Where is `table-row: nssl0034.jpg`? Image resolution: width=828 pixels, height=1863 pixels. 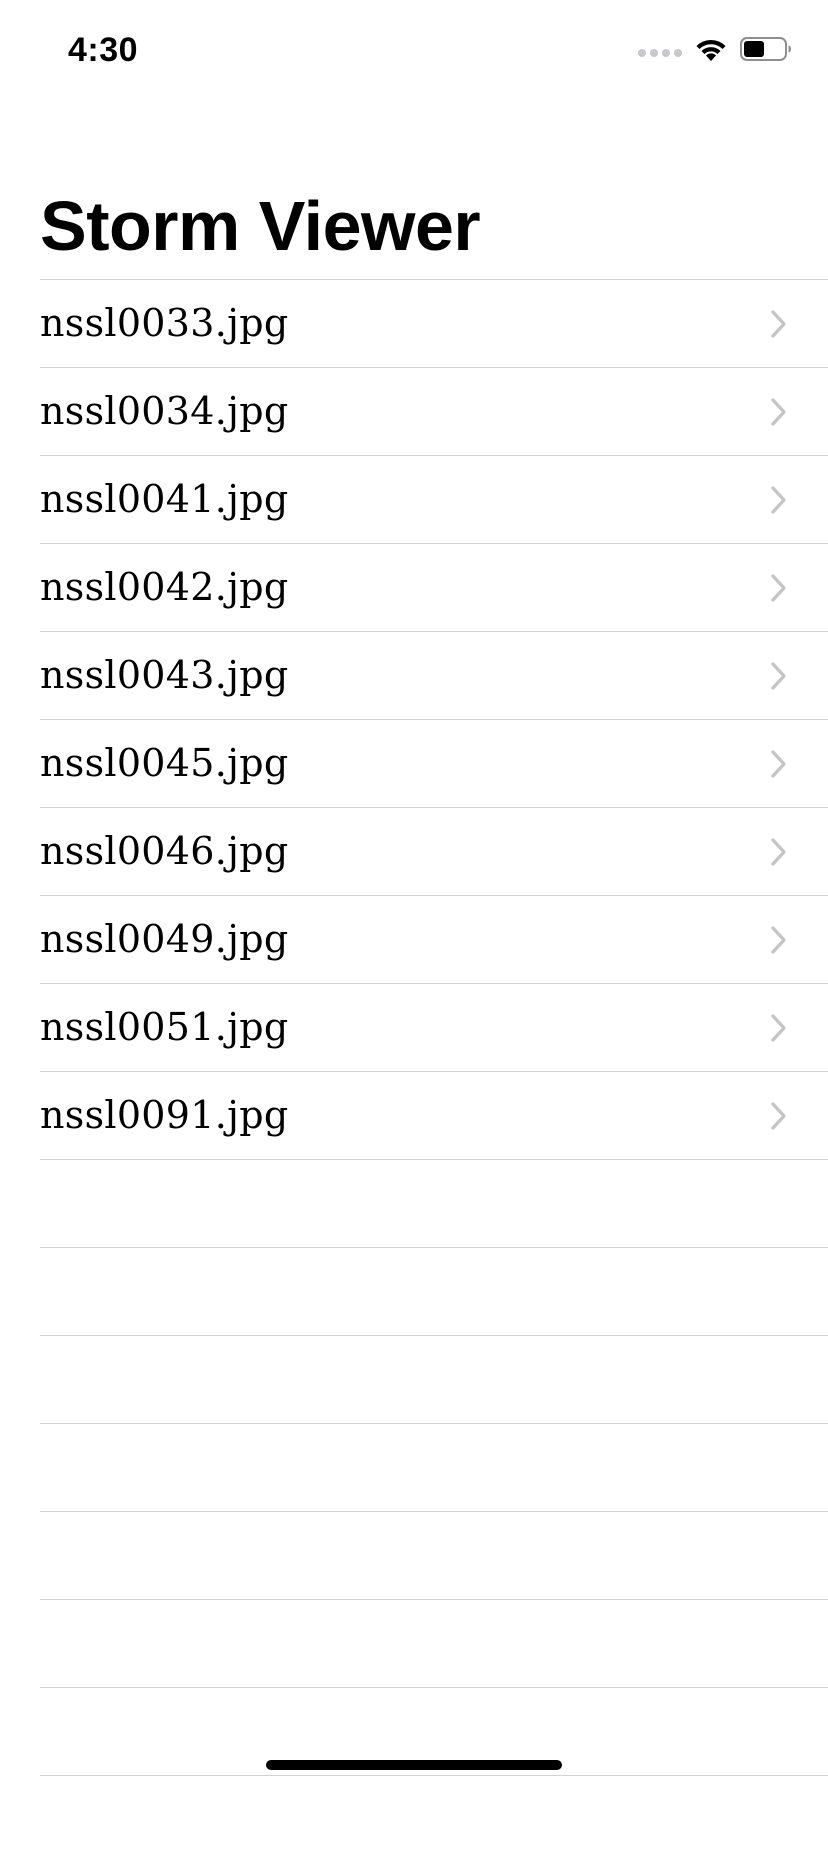 table-row: nssl0034.jpg is located at coordinates (434, 411).